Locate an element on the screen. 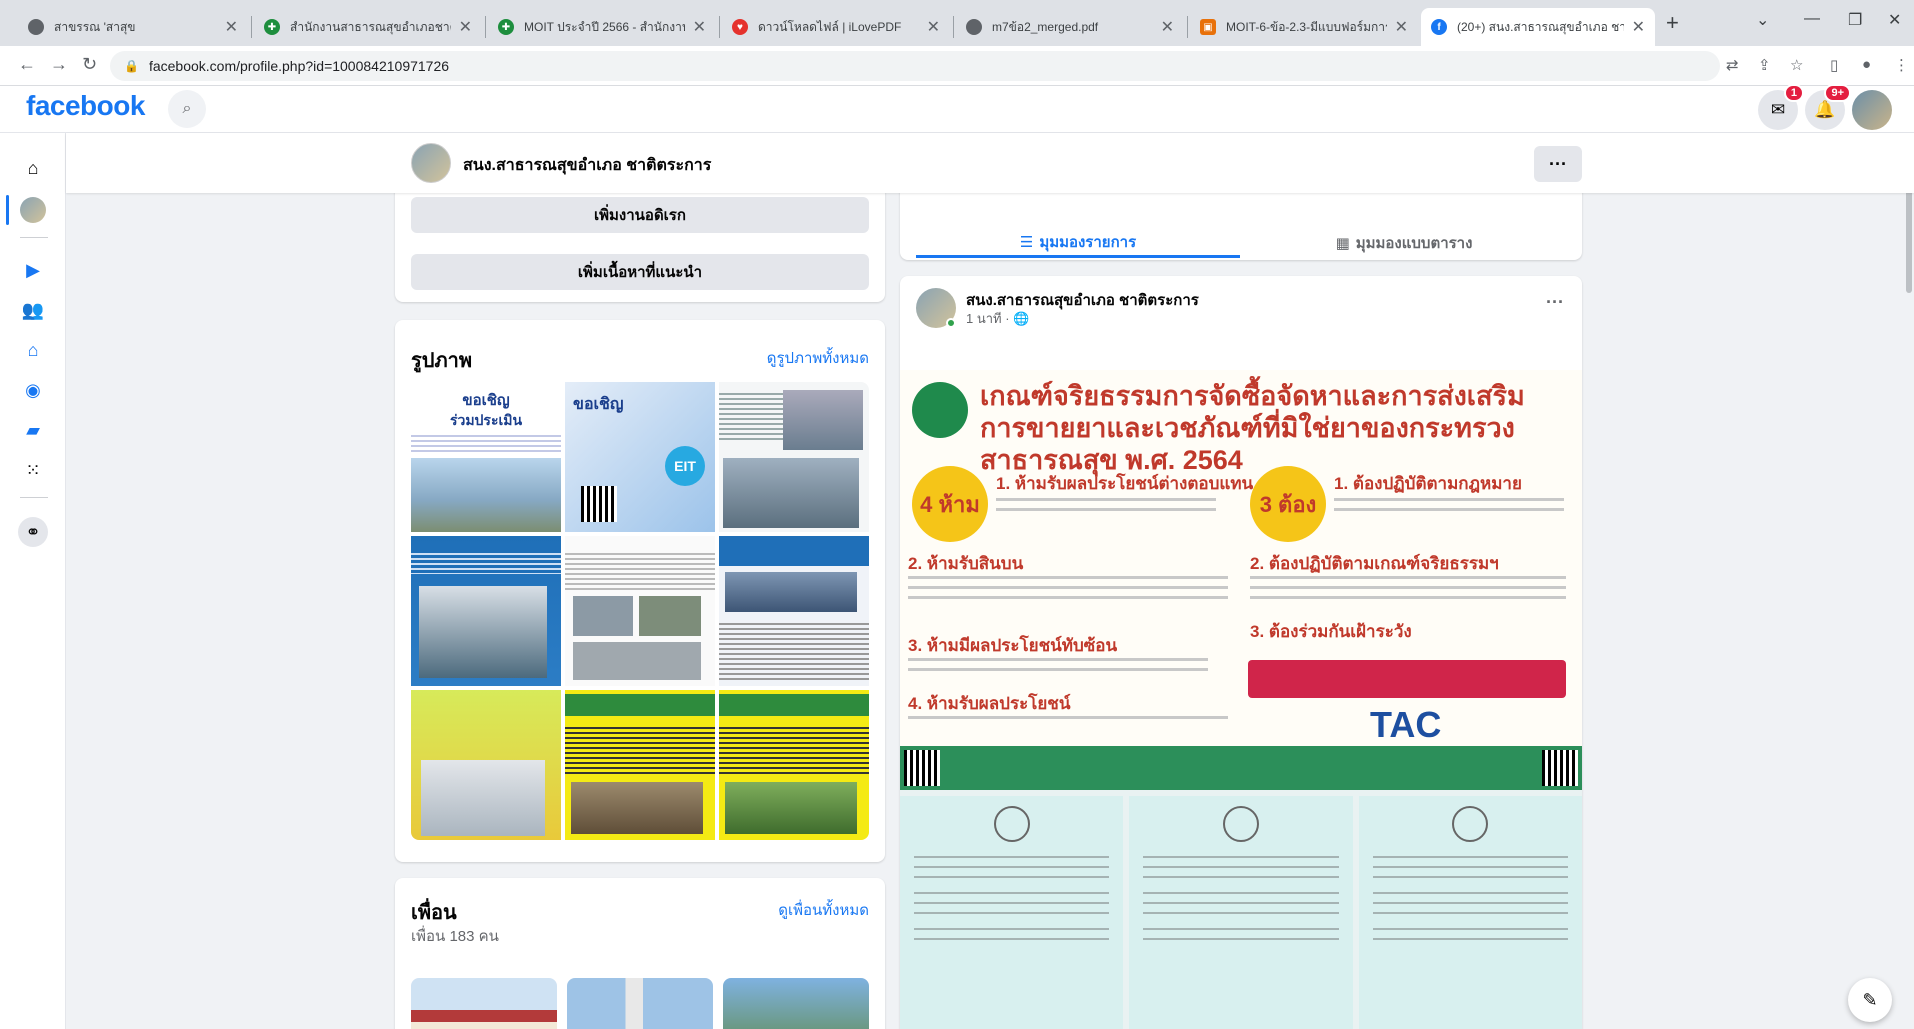 This screenshot has width=1914, height=1029. scrollbar-thumb is located at coordinates (1909, 238).